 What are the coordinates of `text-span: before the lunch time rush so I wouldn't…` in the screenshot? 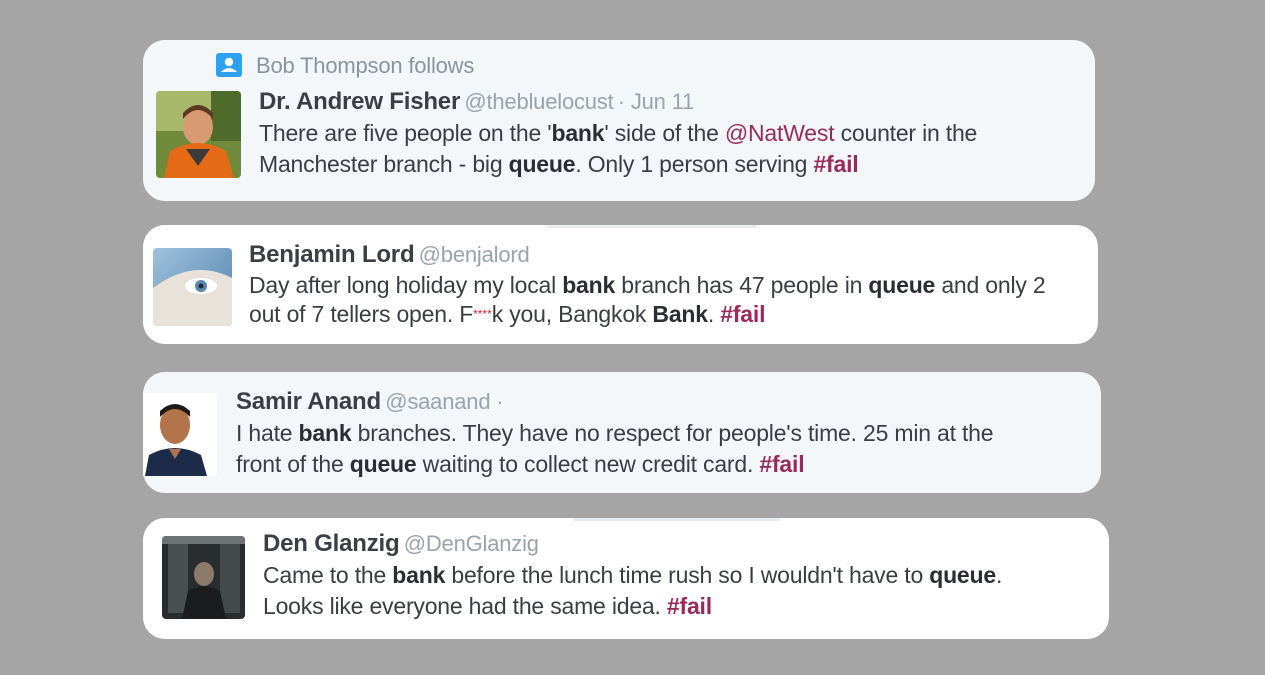 It's located at (687, 575).